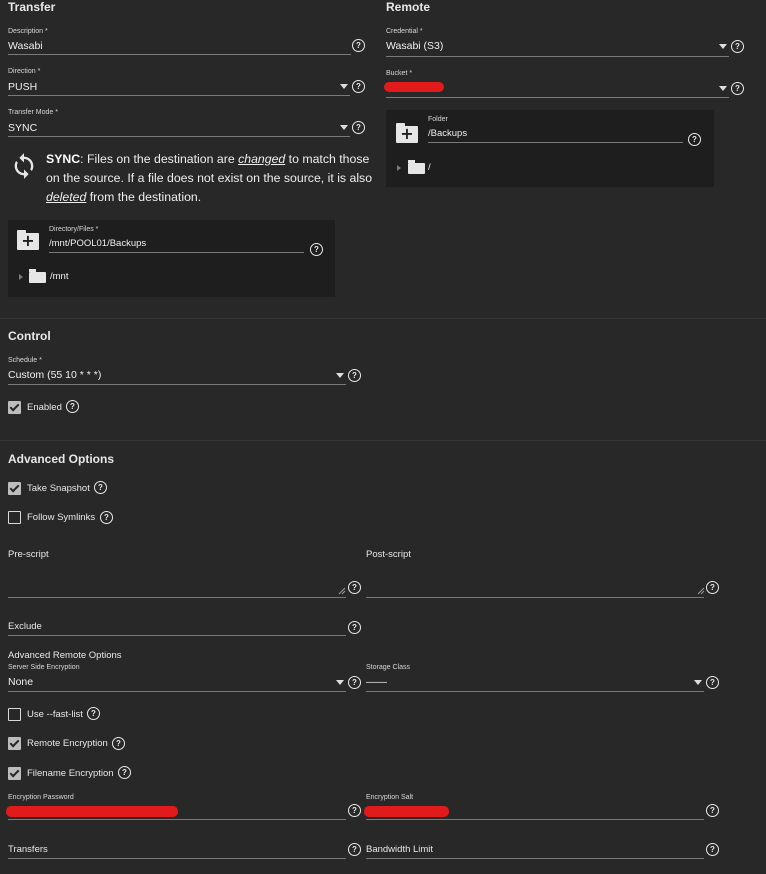 The height and width of the screenshot is (874, 766). I want to click on description-input: Wasabi, so click(25, 46).